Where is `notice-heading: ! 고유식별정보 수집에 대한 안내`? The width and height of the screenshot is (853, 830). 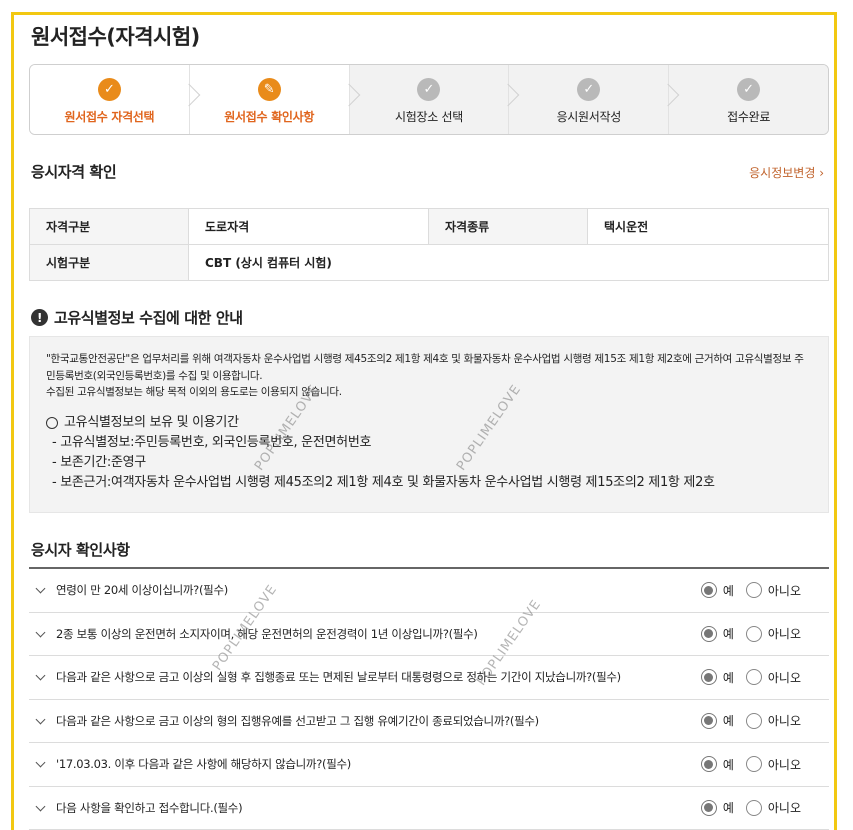
notice-heading: ! 고유식별정보 수집에 대한 안내 is located at coordinates (137, 317).